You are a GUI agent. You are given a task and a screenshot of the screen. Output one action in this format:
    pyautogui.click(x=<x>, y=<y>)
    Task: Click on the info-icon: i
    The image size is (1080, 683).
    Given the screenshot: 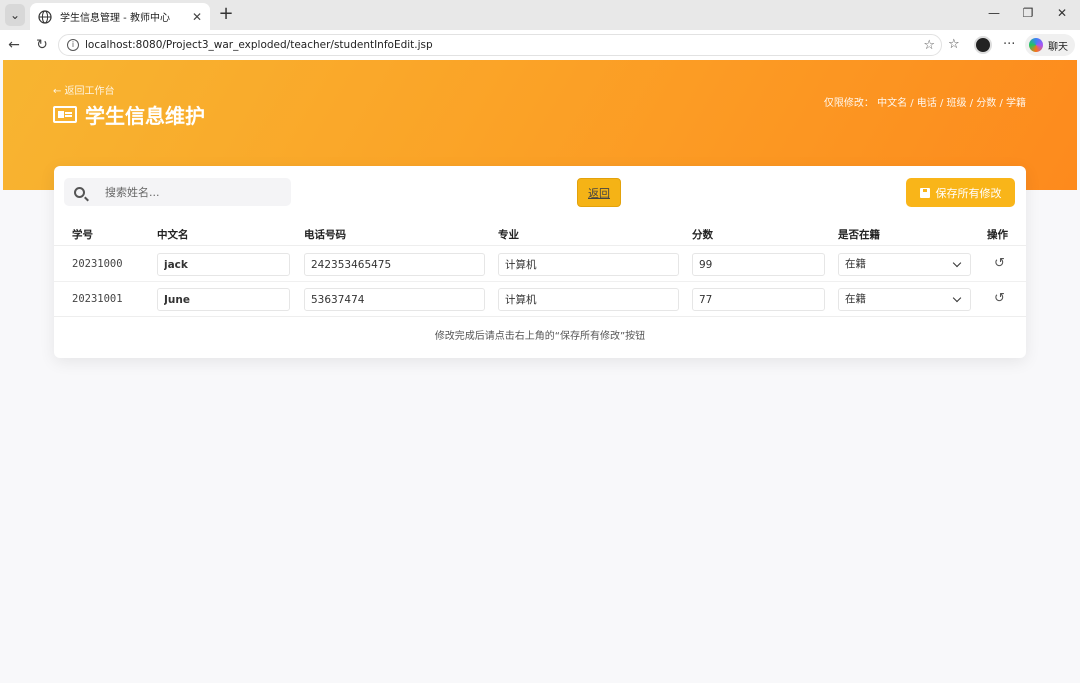 What is the action you would take?
    pyautogui.click(x=73, y=45)
    